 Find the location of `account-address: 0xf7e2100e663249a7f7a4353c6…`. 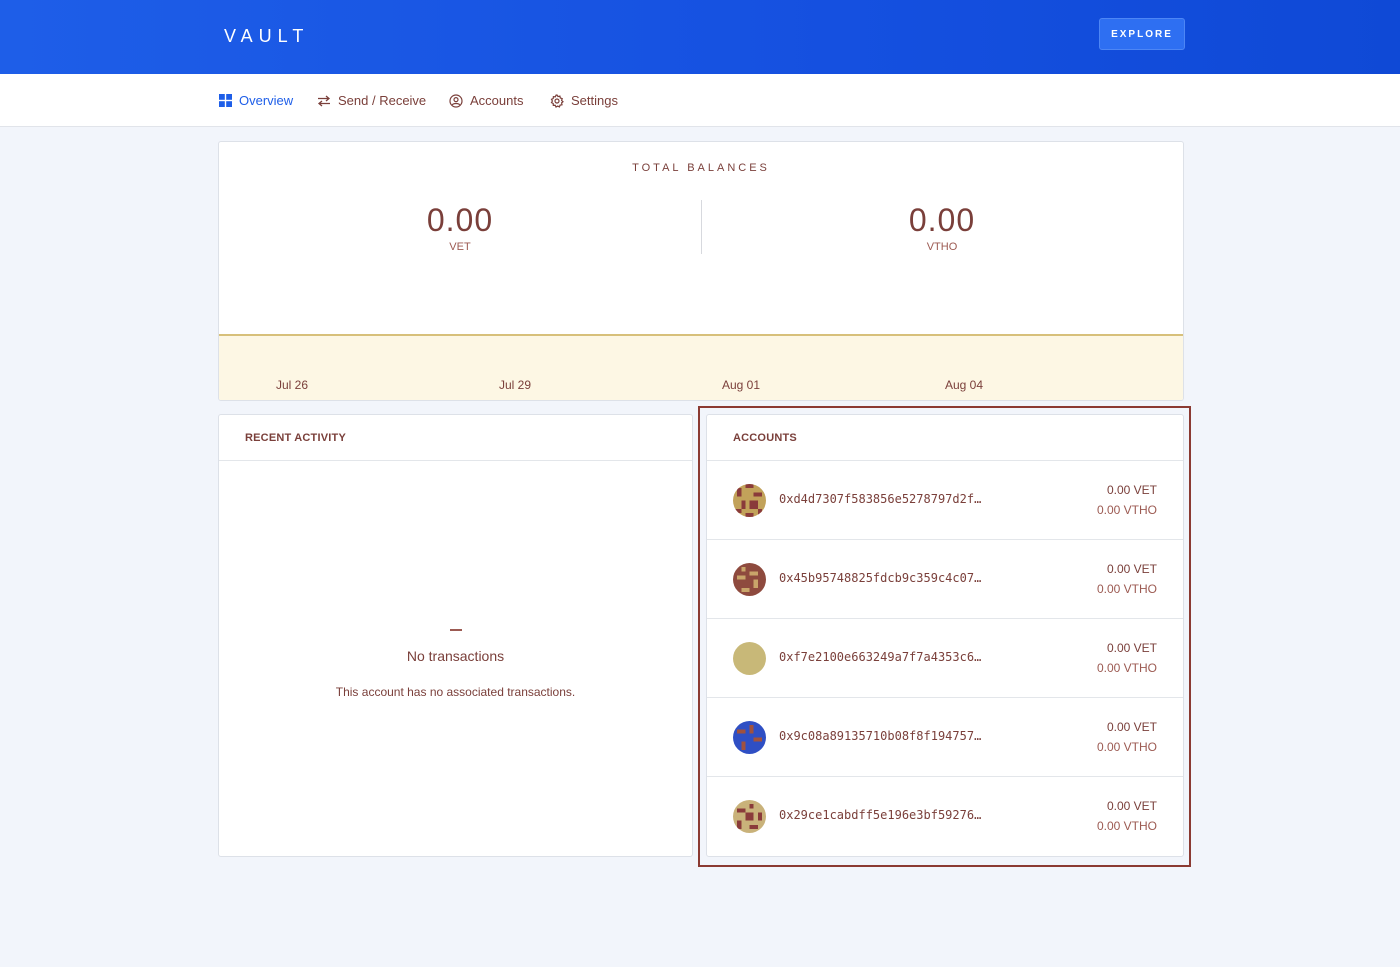

account-address: 0xf7e2100e663249a7f7a4353c6… is located at coordinates (880, 657).